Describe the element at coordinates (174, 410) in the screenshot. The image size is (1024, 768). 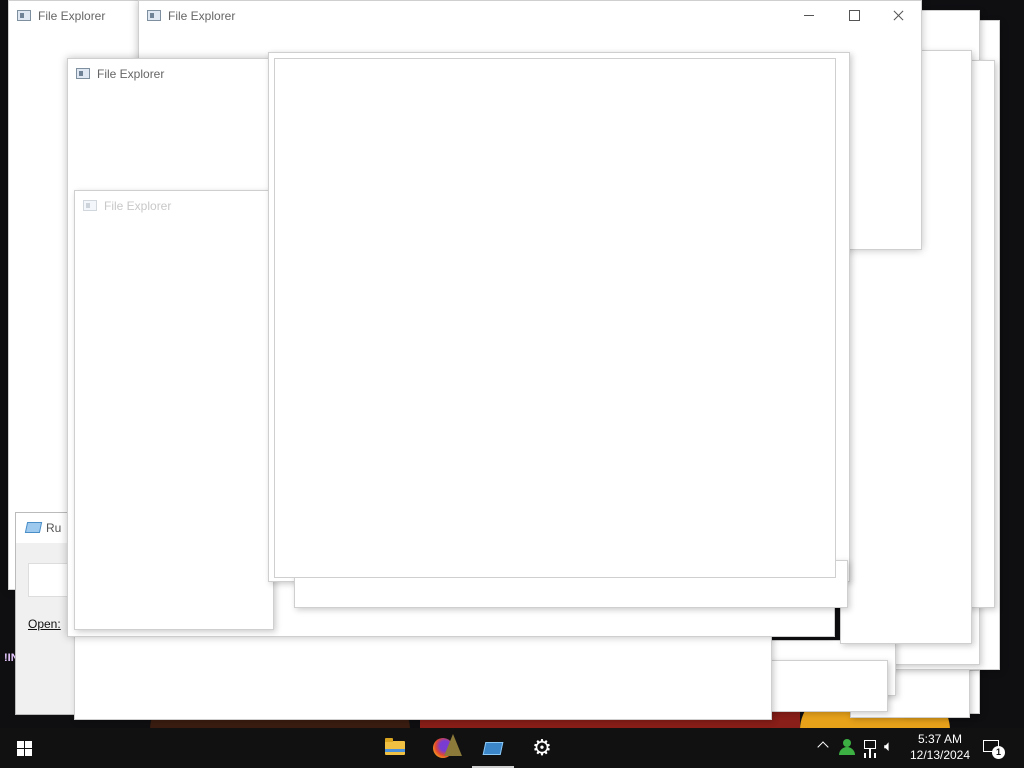
I see `file-explorer-window: File Explorer` at that location.